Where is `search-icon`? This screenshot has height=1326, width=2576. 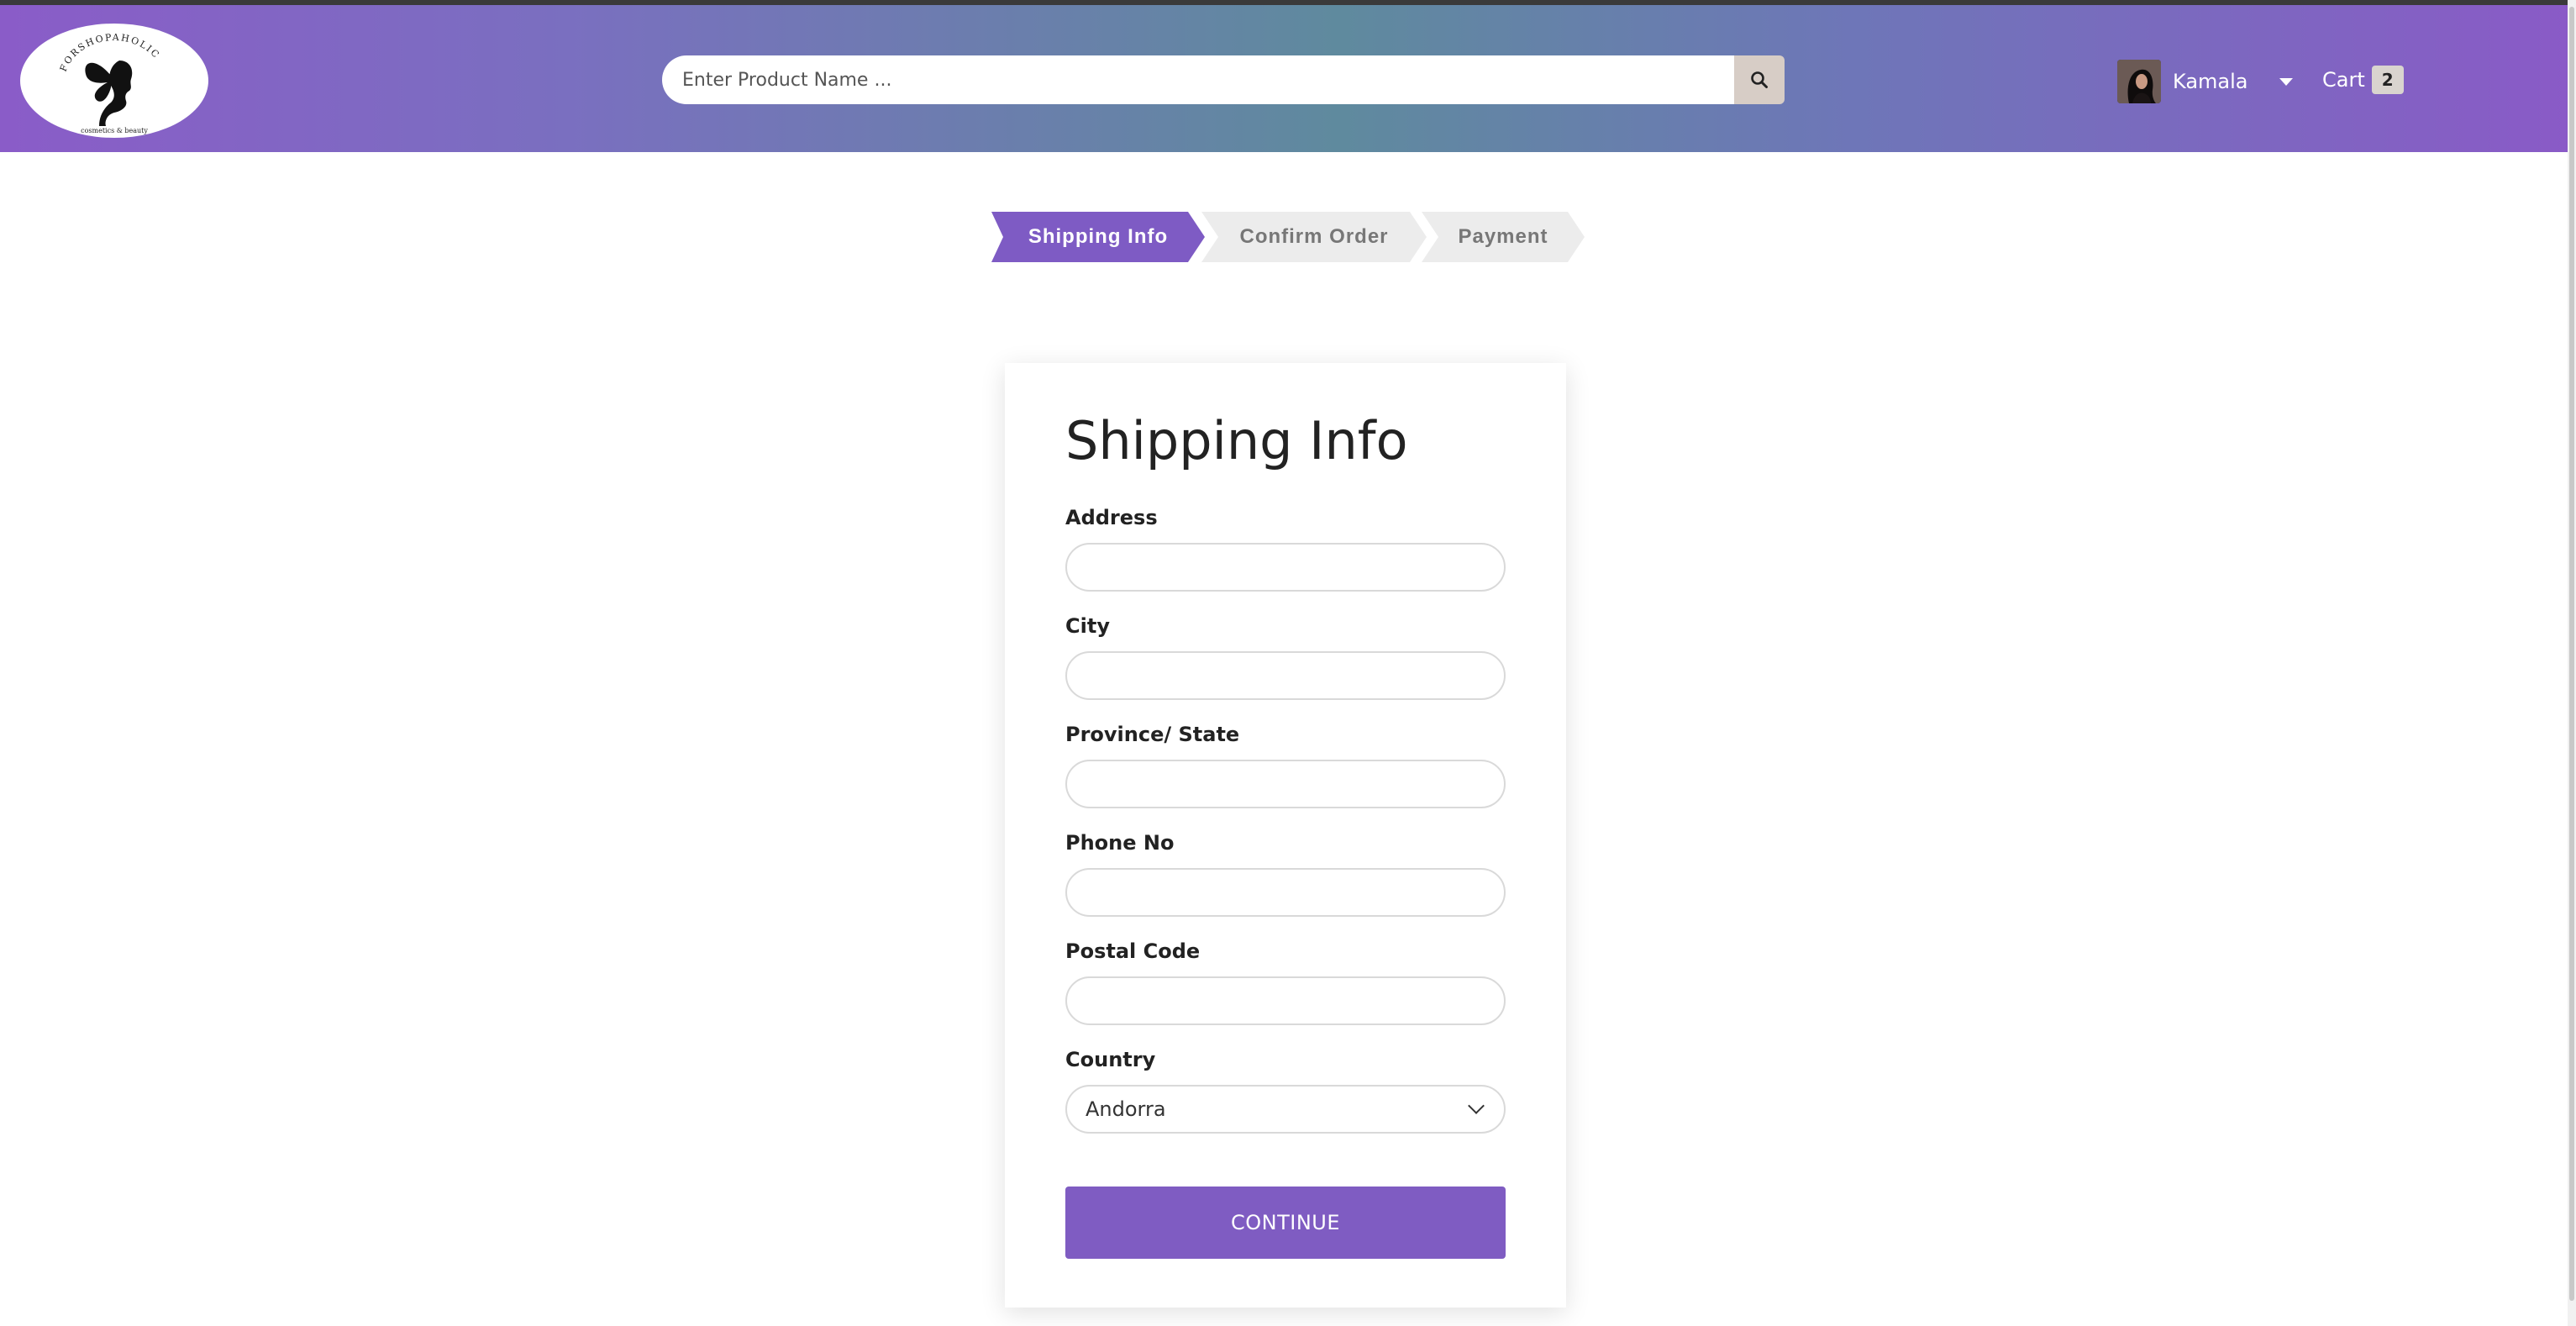 search-icon is located at coordinates (1759, 79).